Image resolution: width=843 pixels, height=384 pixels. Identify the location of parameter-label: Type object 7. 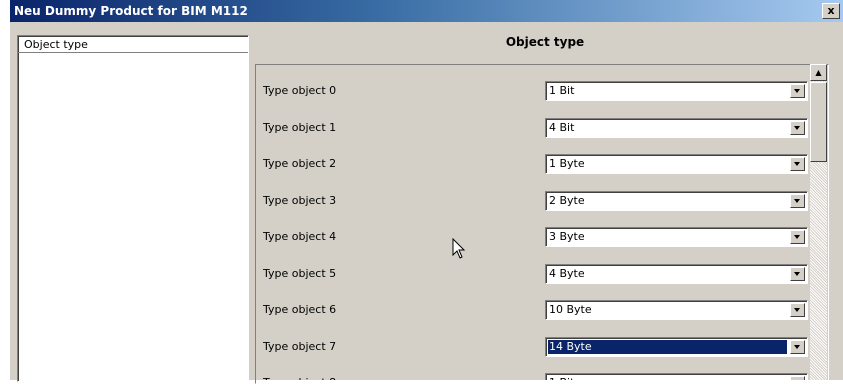
(300, 346).